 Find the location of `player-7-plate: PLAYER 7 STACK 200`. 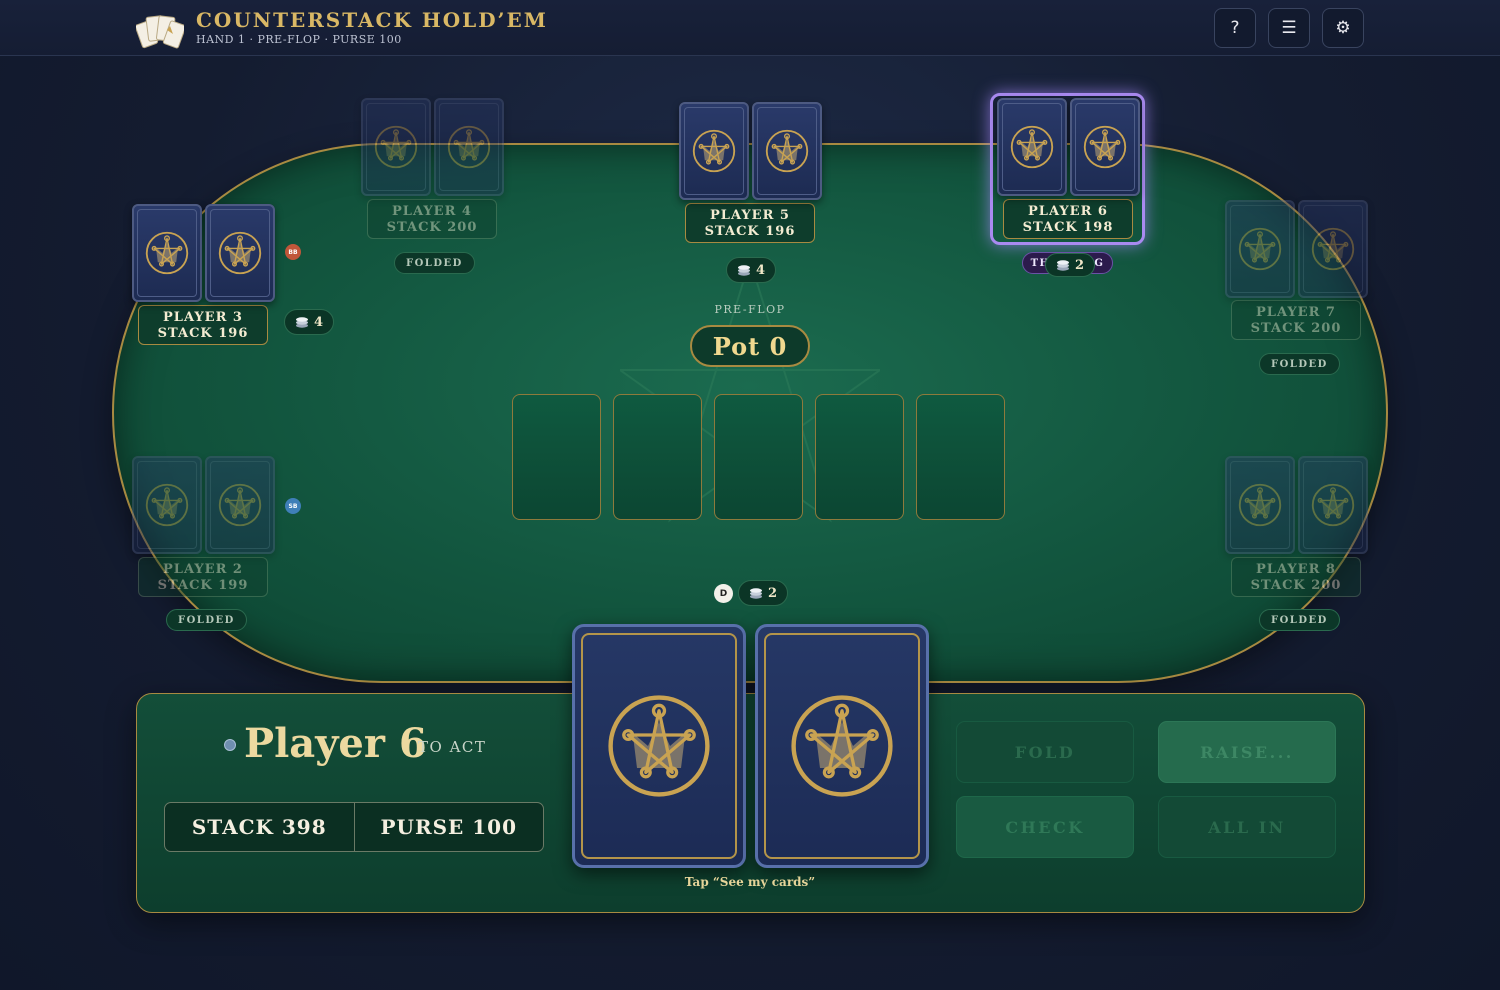

player-7-plate: PLAYER 7 STACK 200 is located at coordinates (1296, 320).